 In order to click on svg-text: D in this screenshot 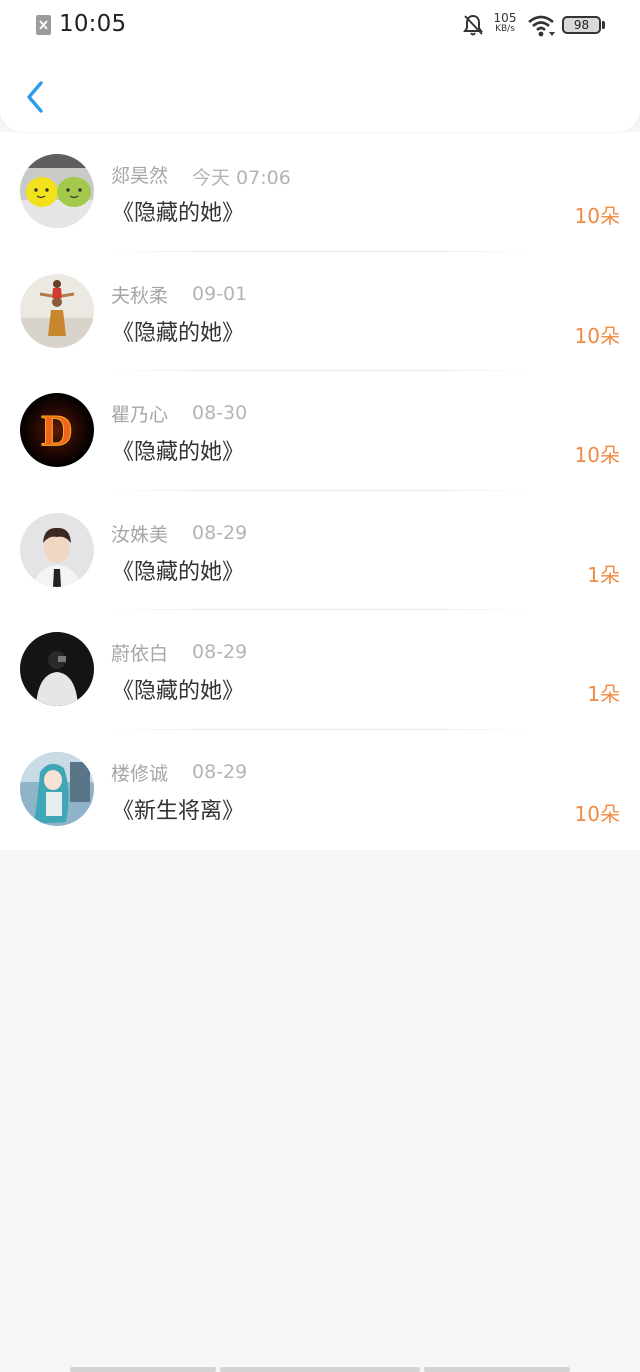, I will do `click(57, 430)`.